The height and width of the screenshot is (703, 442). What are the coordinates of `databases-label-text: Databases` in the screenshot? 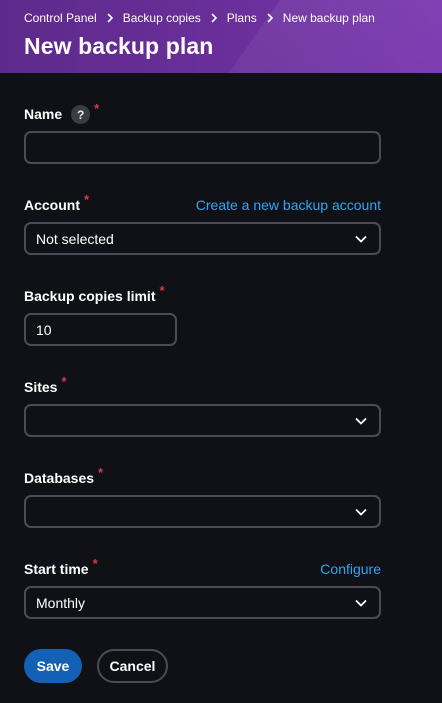 It's located at (59, 478).